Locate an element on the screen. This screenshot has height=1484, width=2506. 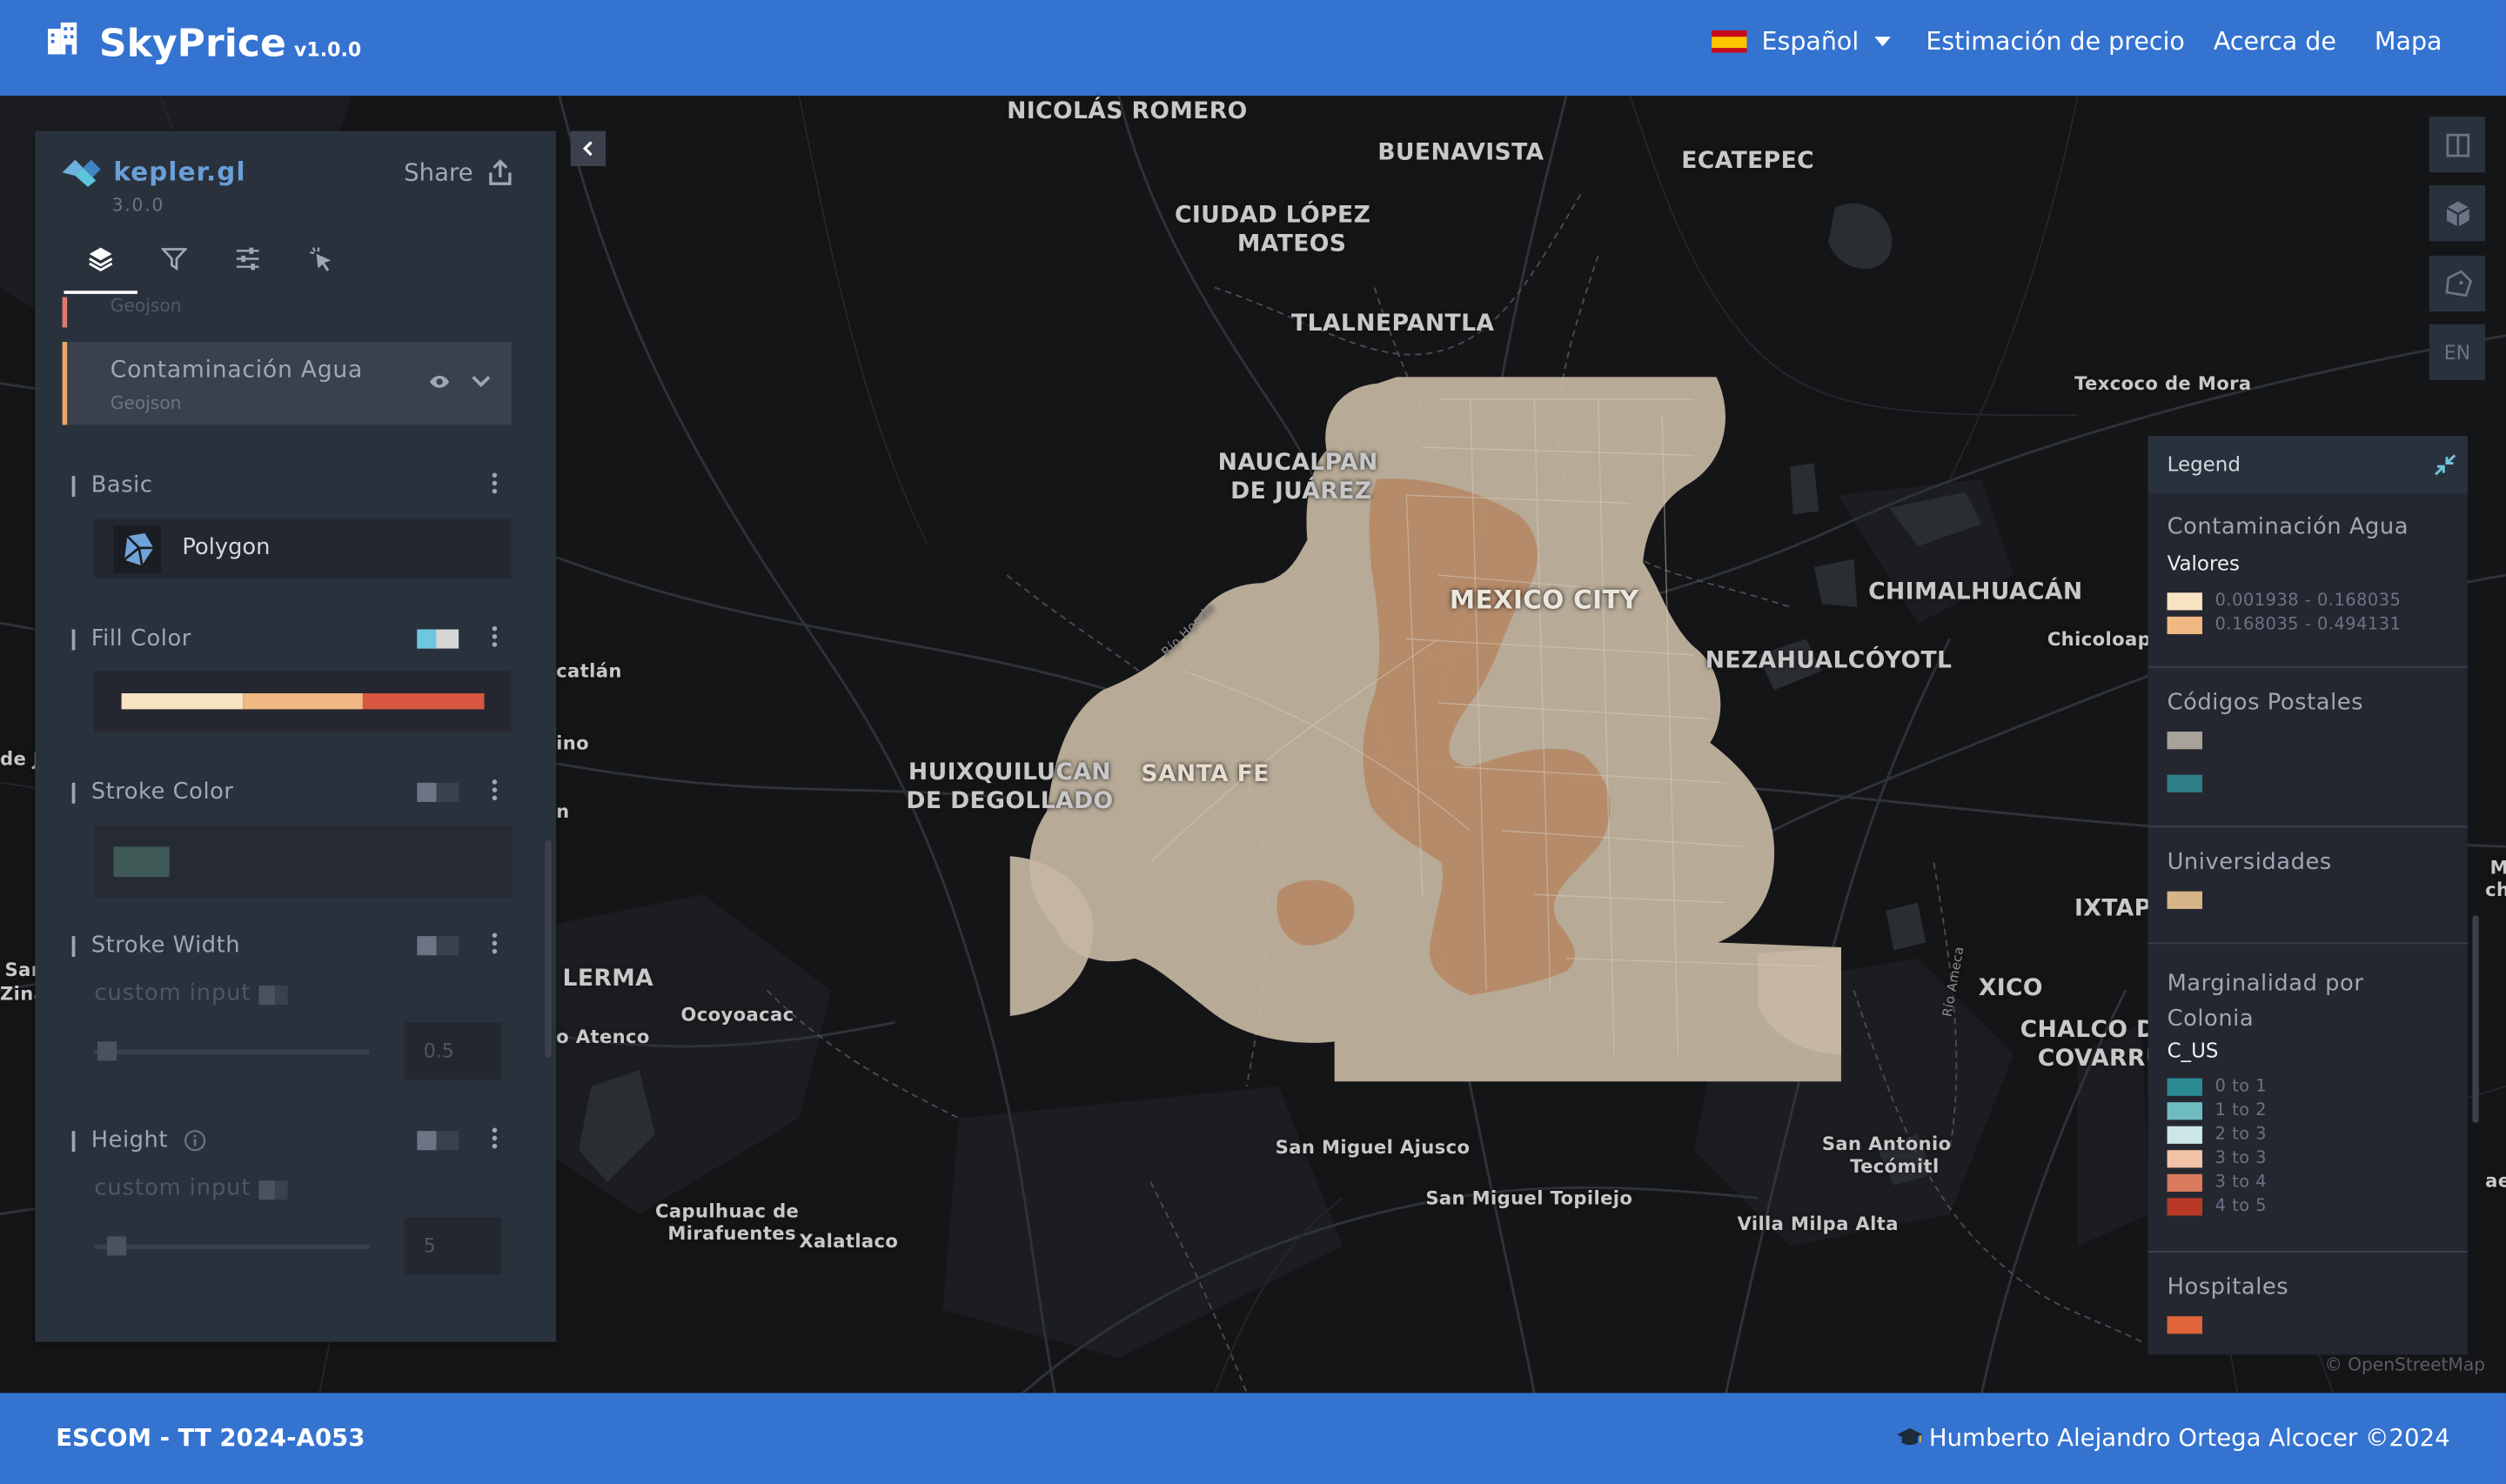
tab-layers is located at coordinates (100, 270).